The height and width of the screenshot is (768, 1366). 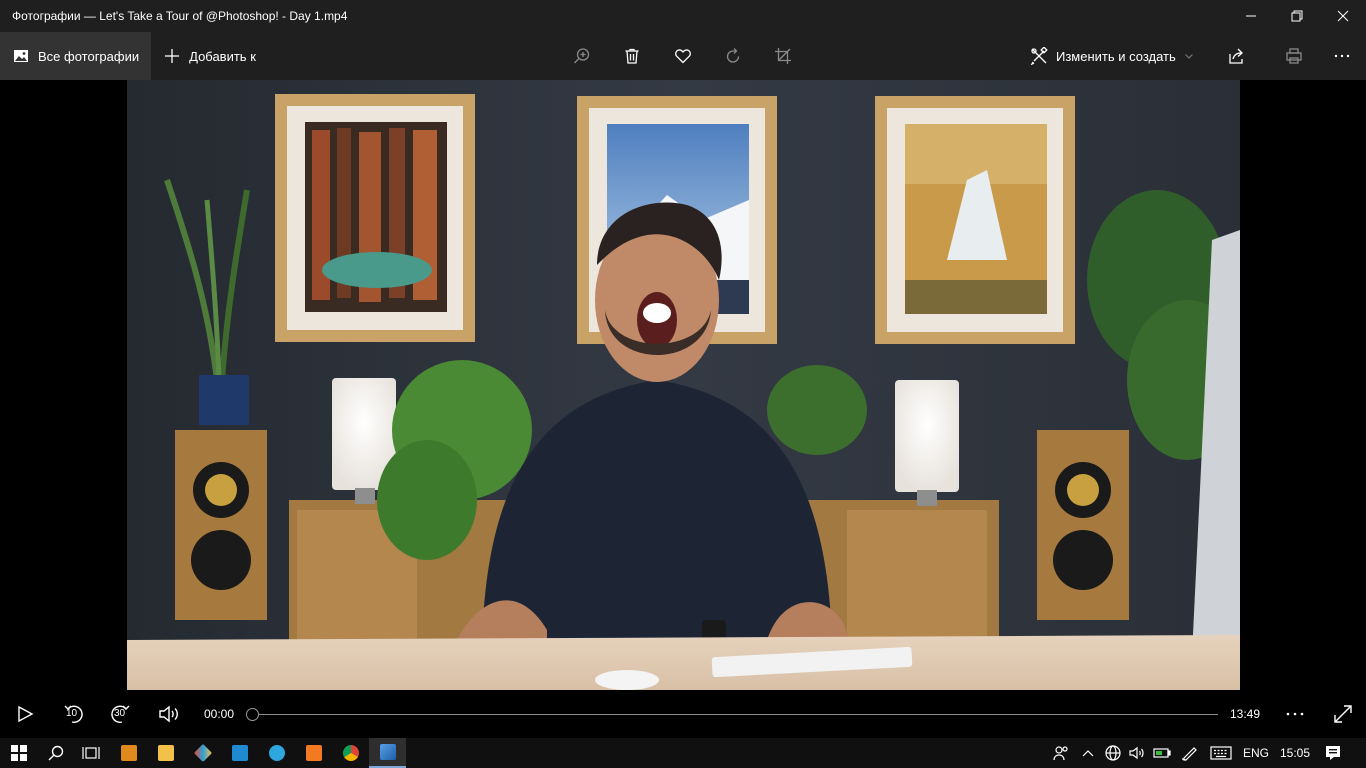 I want to click on close-button, so click(x=1343, y=16).